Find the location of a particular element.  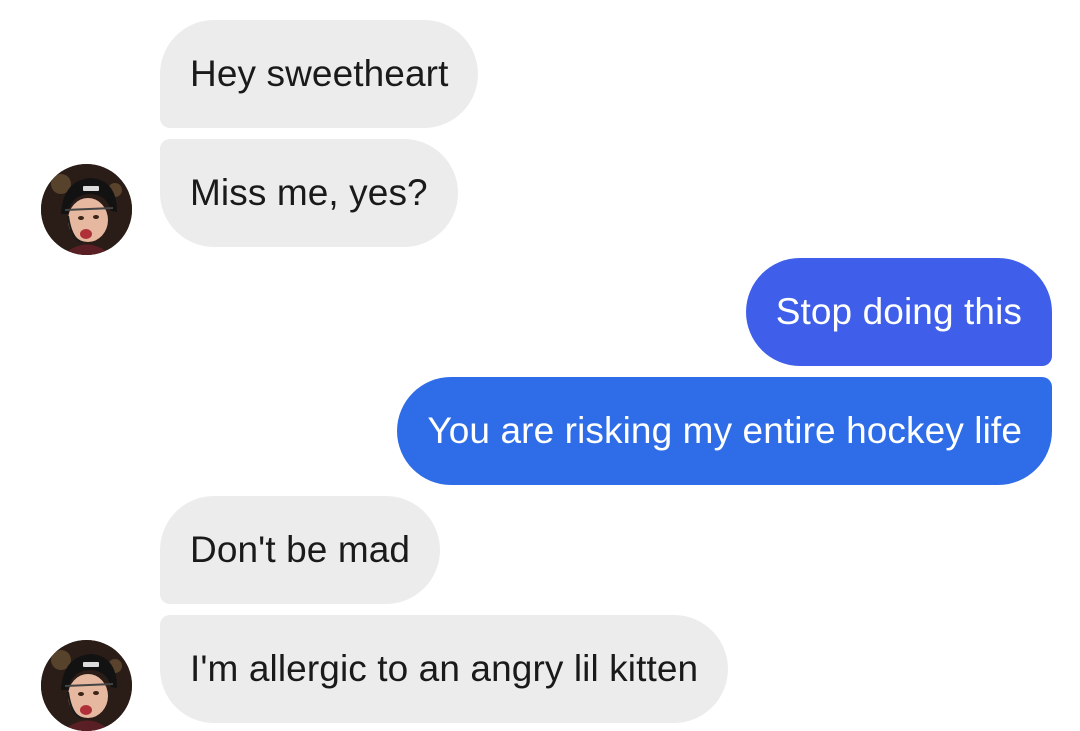

message-text: I'm allergic to an angry lil kitten is located at coordinates (444, 668).